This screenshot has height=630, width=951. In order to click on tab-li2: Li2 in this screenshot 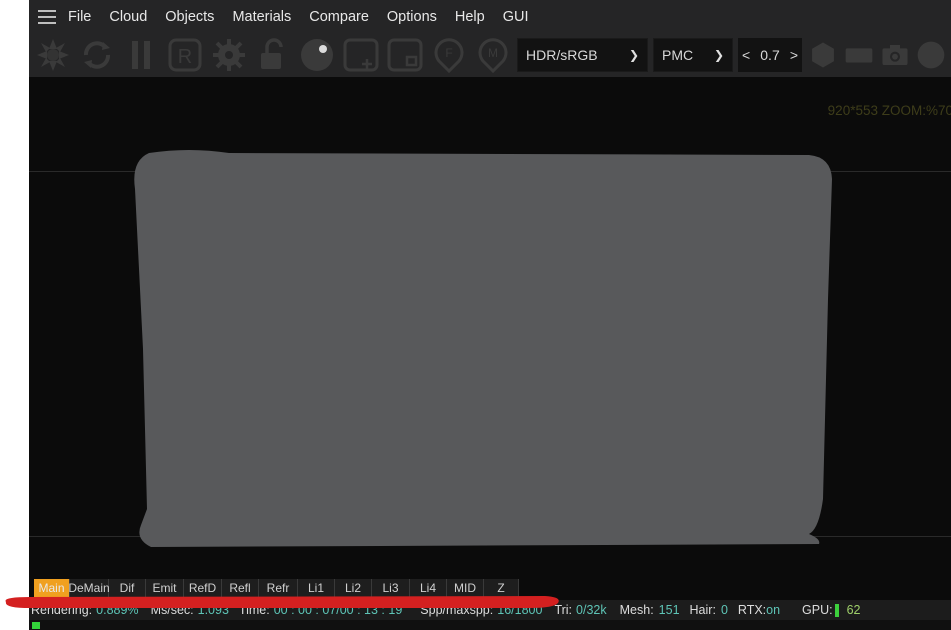, I will do `click(353, 588)`.